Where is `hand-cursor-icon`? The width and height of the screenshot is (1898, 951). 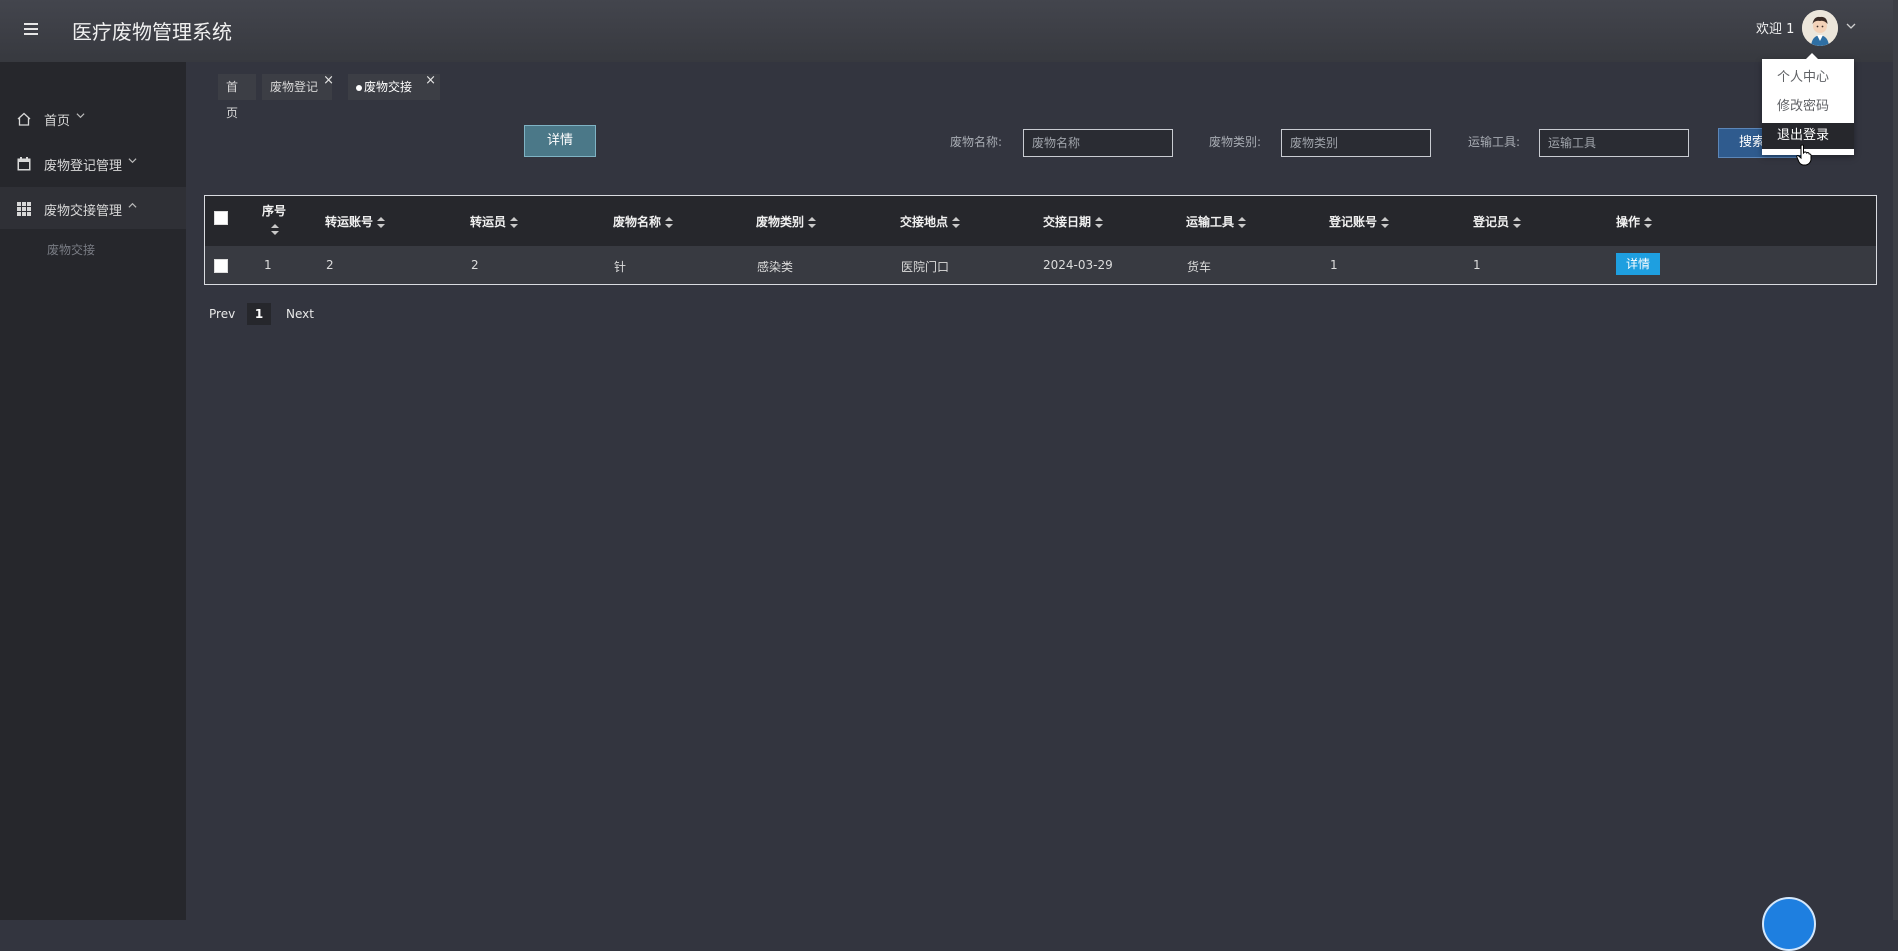 hand-cursor-icon is located at coordinates (1804, 156).